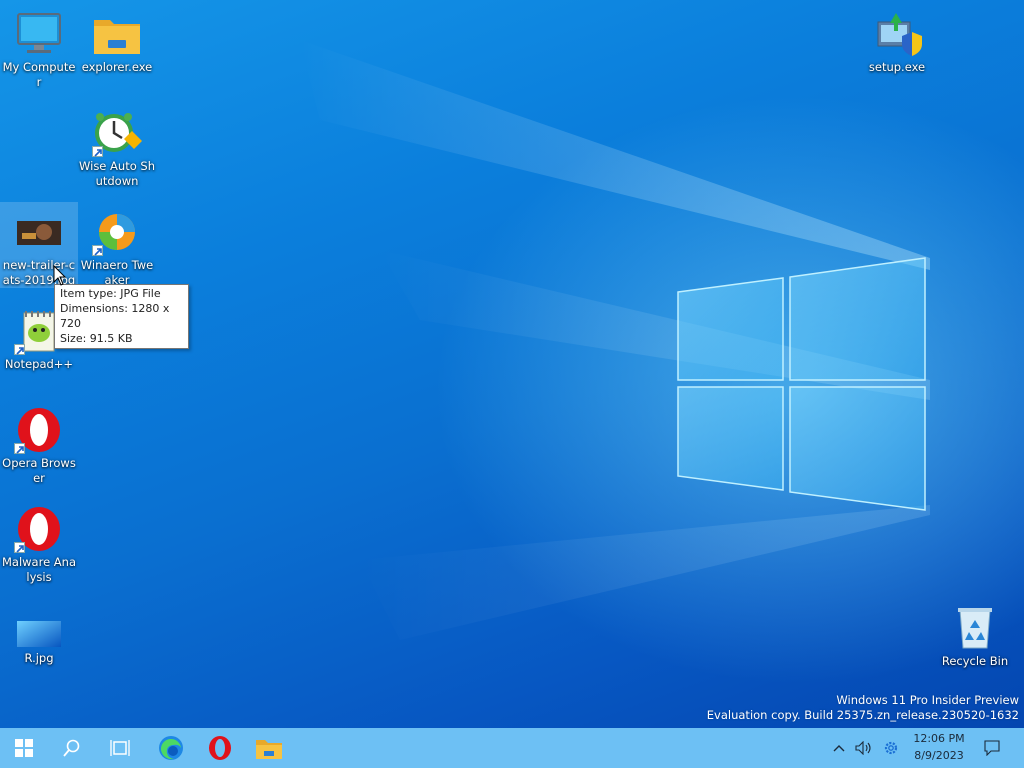 The width and height of the screenshot is (1024, 768). I want to click on winaero-icon, so click(117, 232).